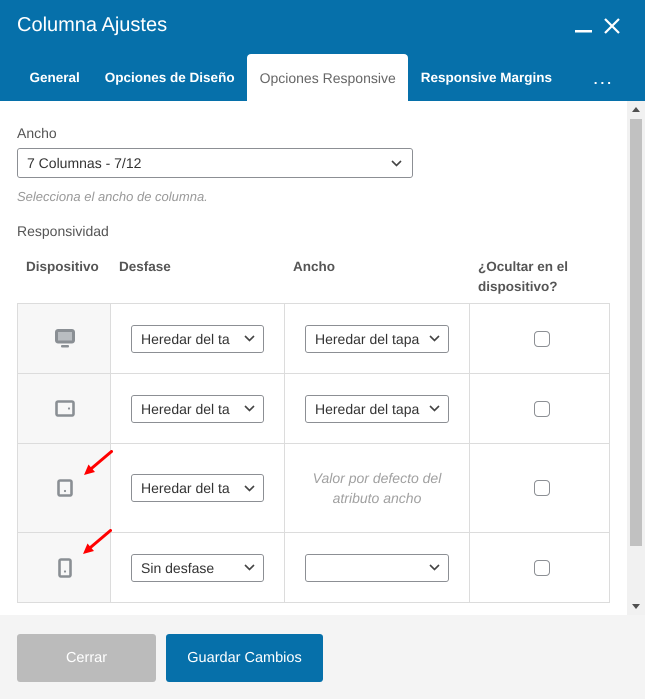  Describe the element at coordinates (244, 658) in the screenshot. I see `save-button: Guardar Cambios` at that location.